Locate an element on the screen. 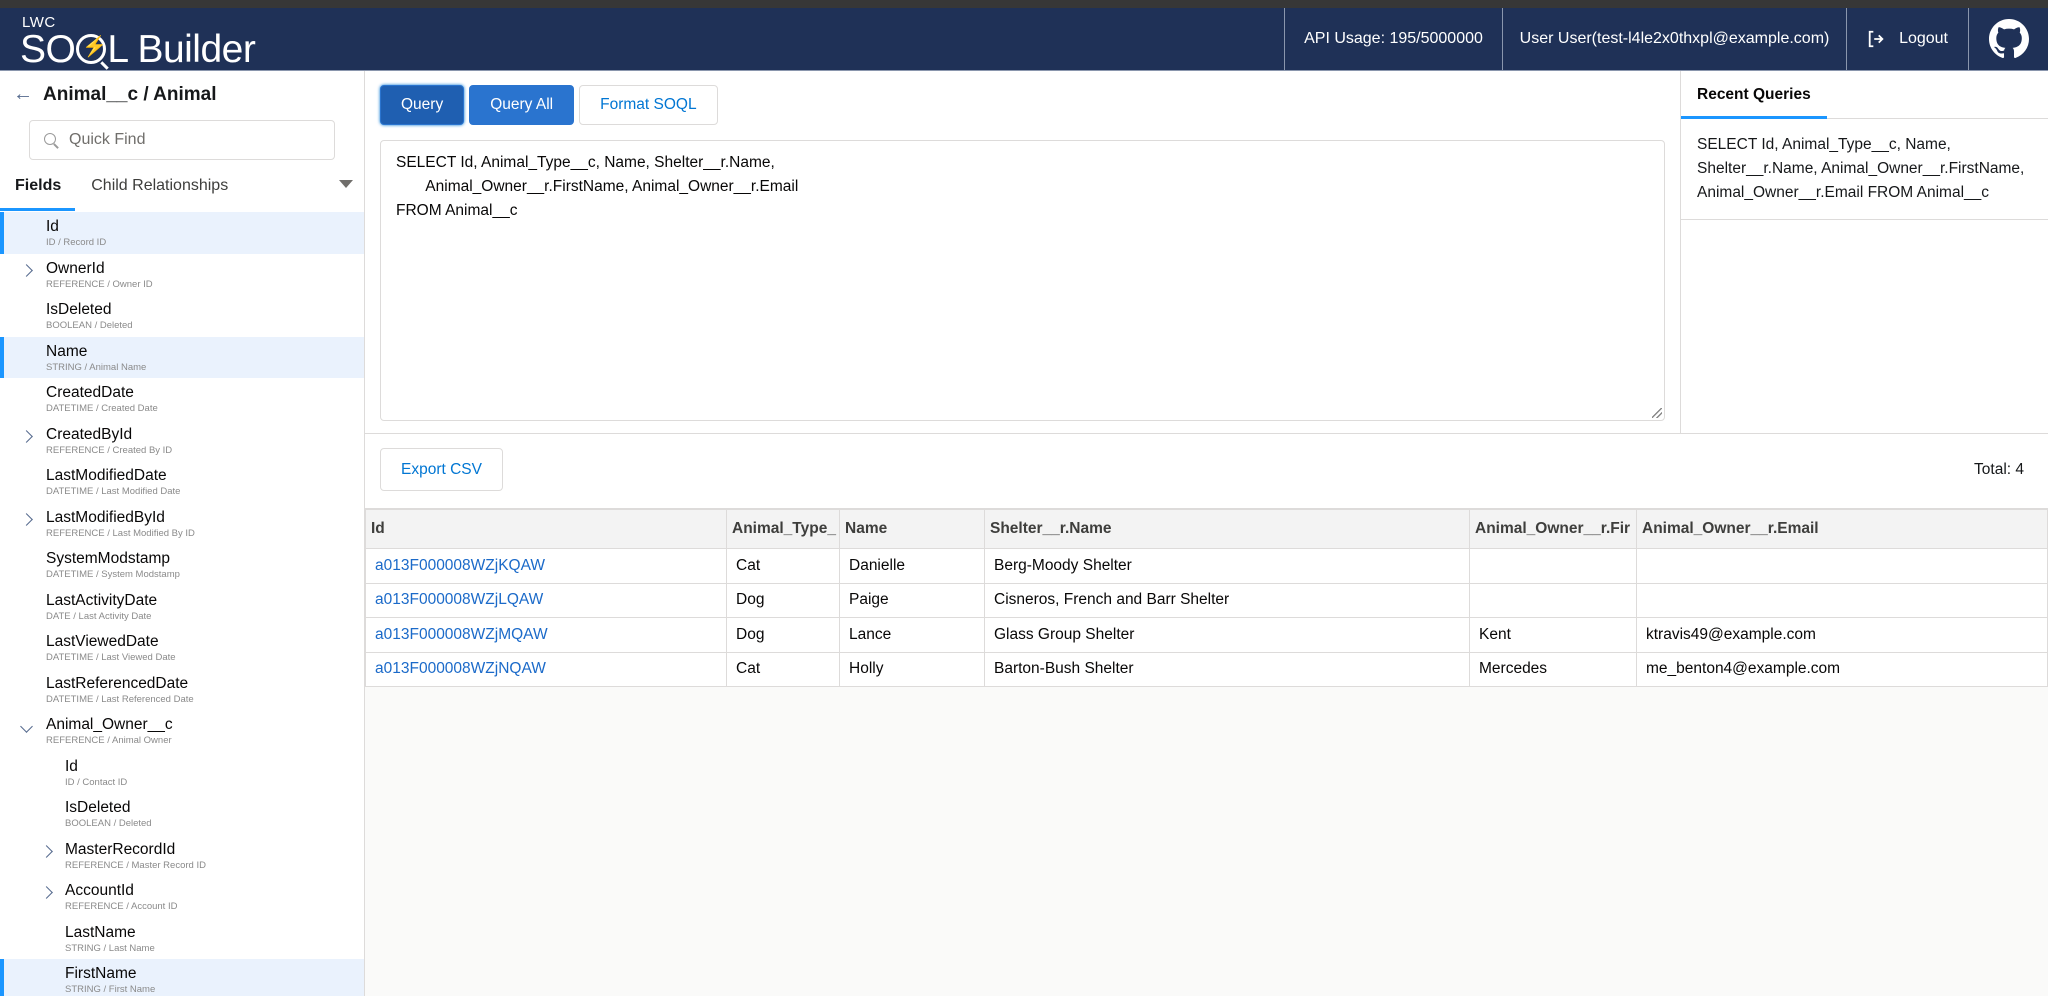 This screenshot has width=2048, height=996. field-description: REFERENCE / Master Record ID is located at coordinates (135, 865).